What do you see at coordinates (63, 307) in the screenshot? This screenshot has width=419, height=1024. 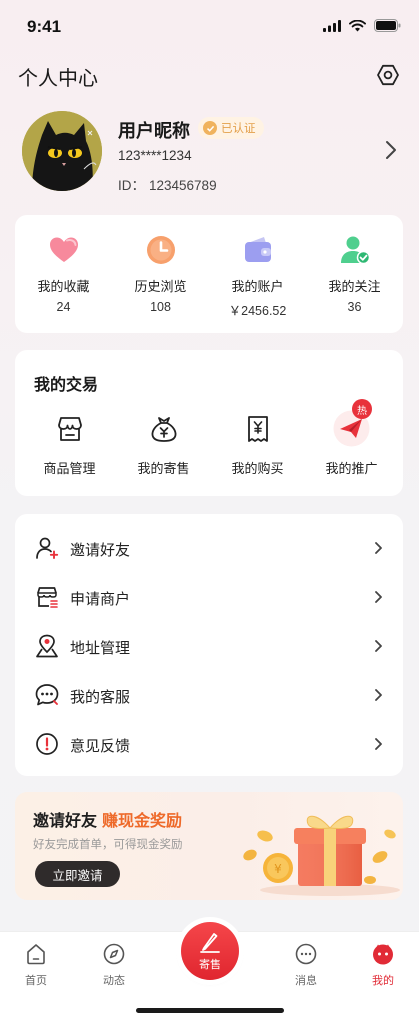 I see `stat-value: 24` at bounding box center [63, 307].